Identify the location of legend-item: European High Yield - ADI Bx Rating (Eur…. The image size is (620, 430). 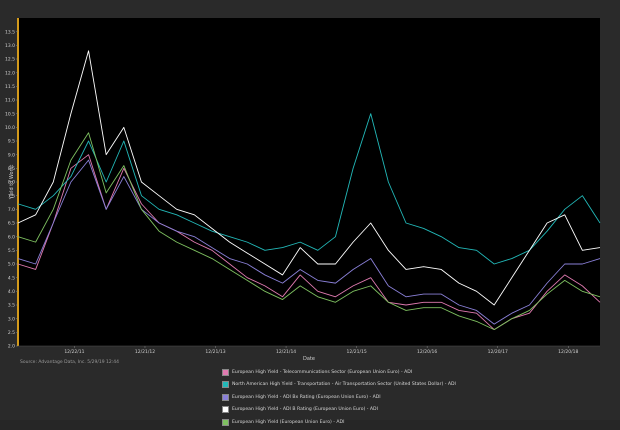
(412, 397).